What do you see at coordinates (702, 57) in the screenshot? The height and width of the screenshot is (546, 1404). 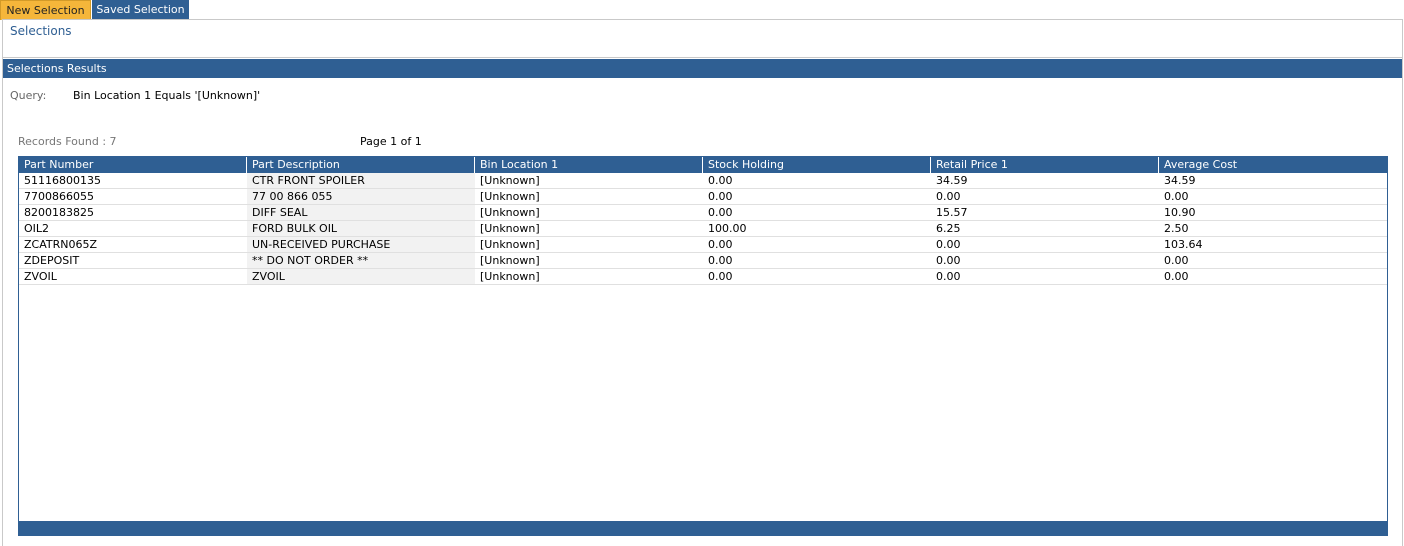 I see `divider` at bounding box center [702, 57].